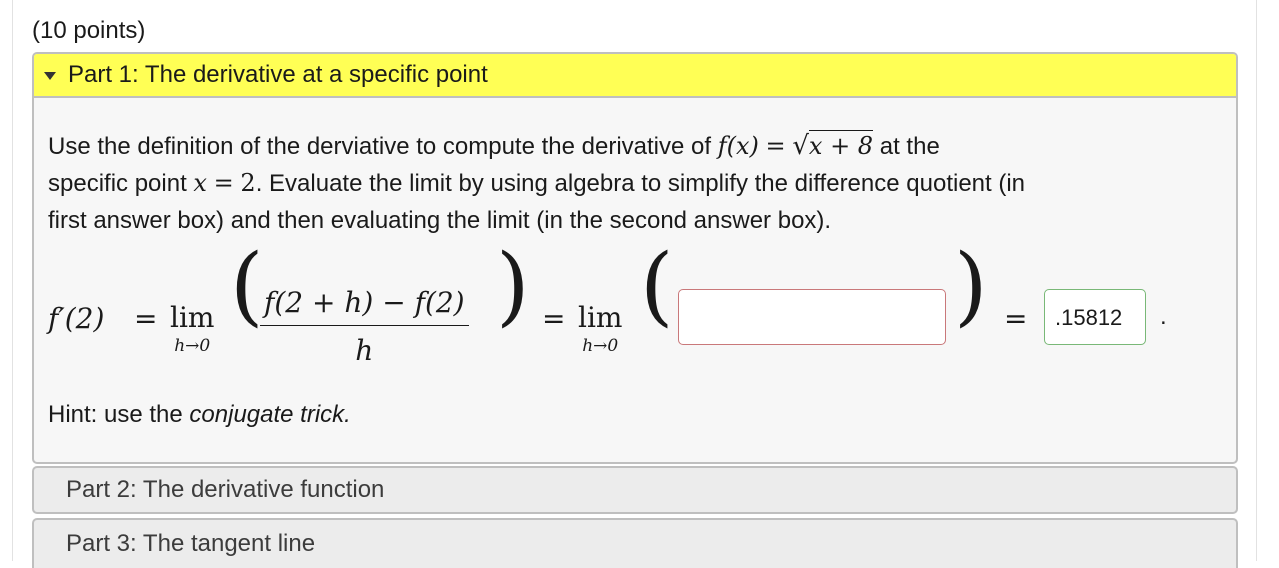 This screenshot has width=1279, height=568. I want to click on limit-1-lim: lim, so click(192, 317).